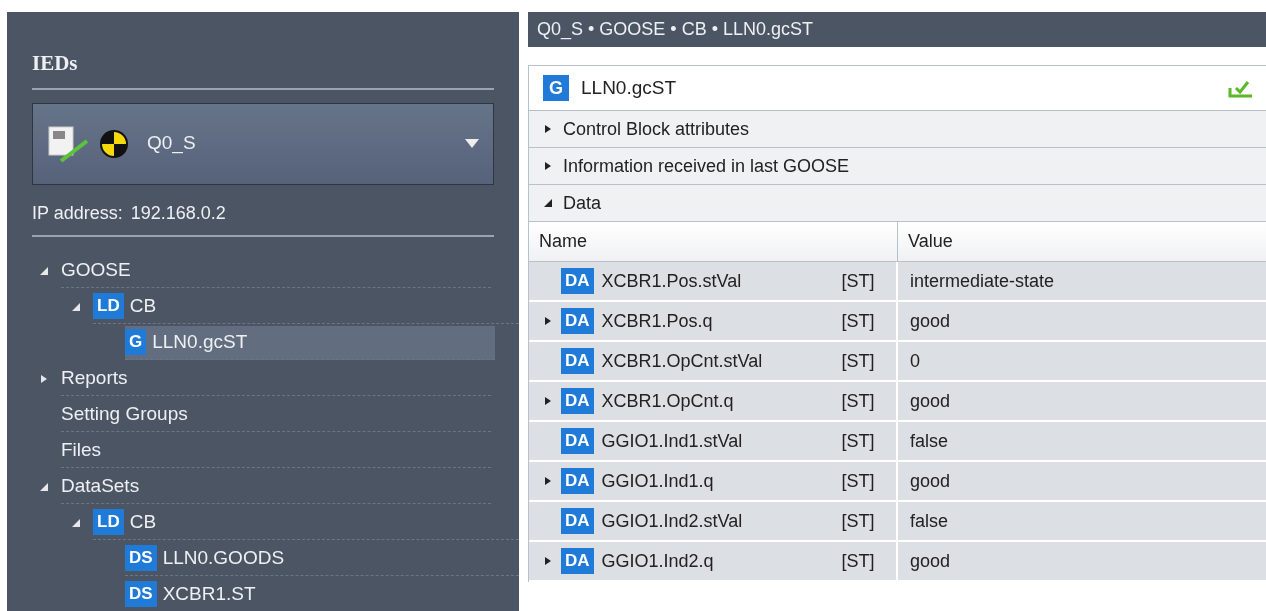  I want to click on breadcrumb-bar: Q0_S • GOOSE • CB • LLN0.gcST, so click(897, 29).